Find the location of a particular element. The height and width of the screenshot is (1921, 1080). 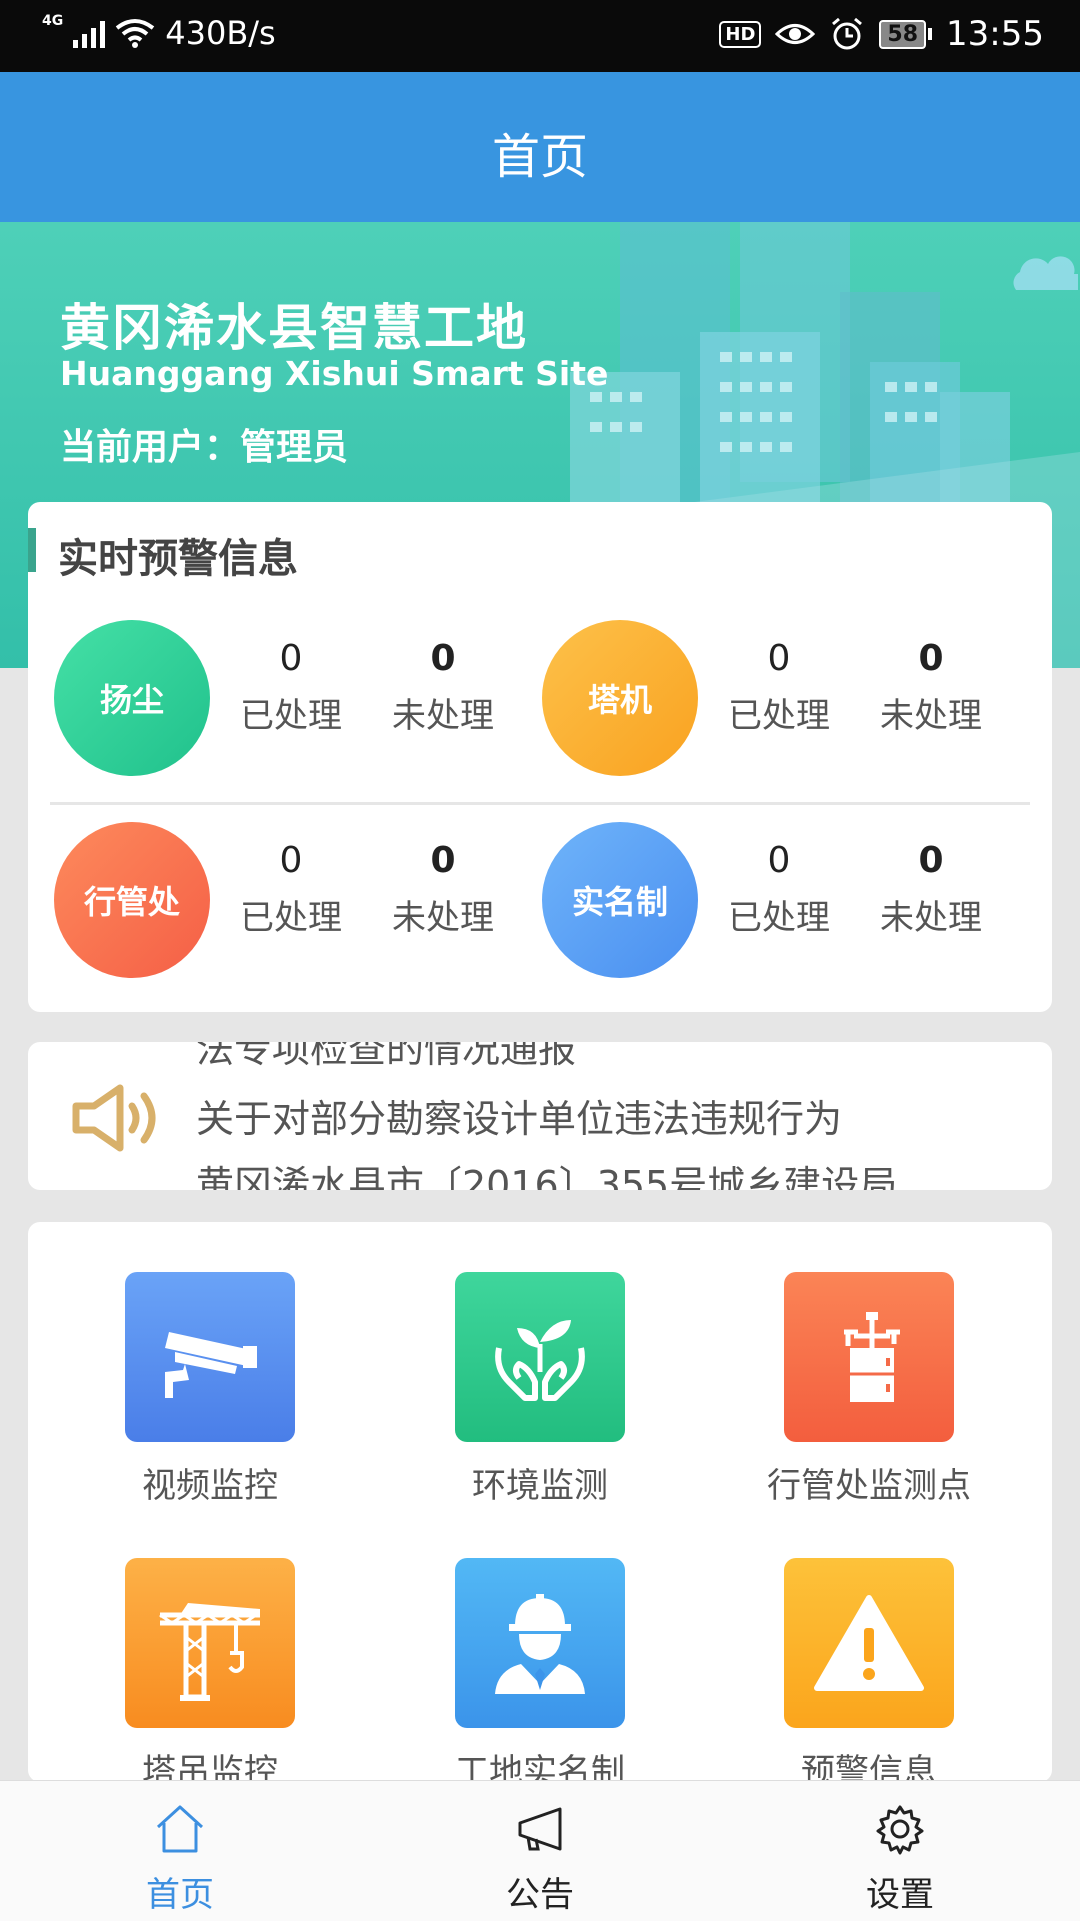

cctv-camera-icon is located at coordinates (210, 1357).